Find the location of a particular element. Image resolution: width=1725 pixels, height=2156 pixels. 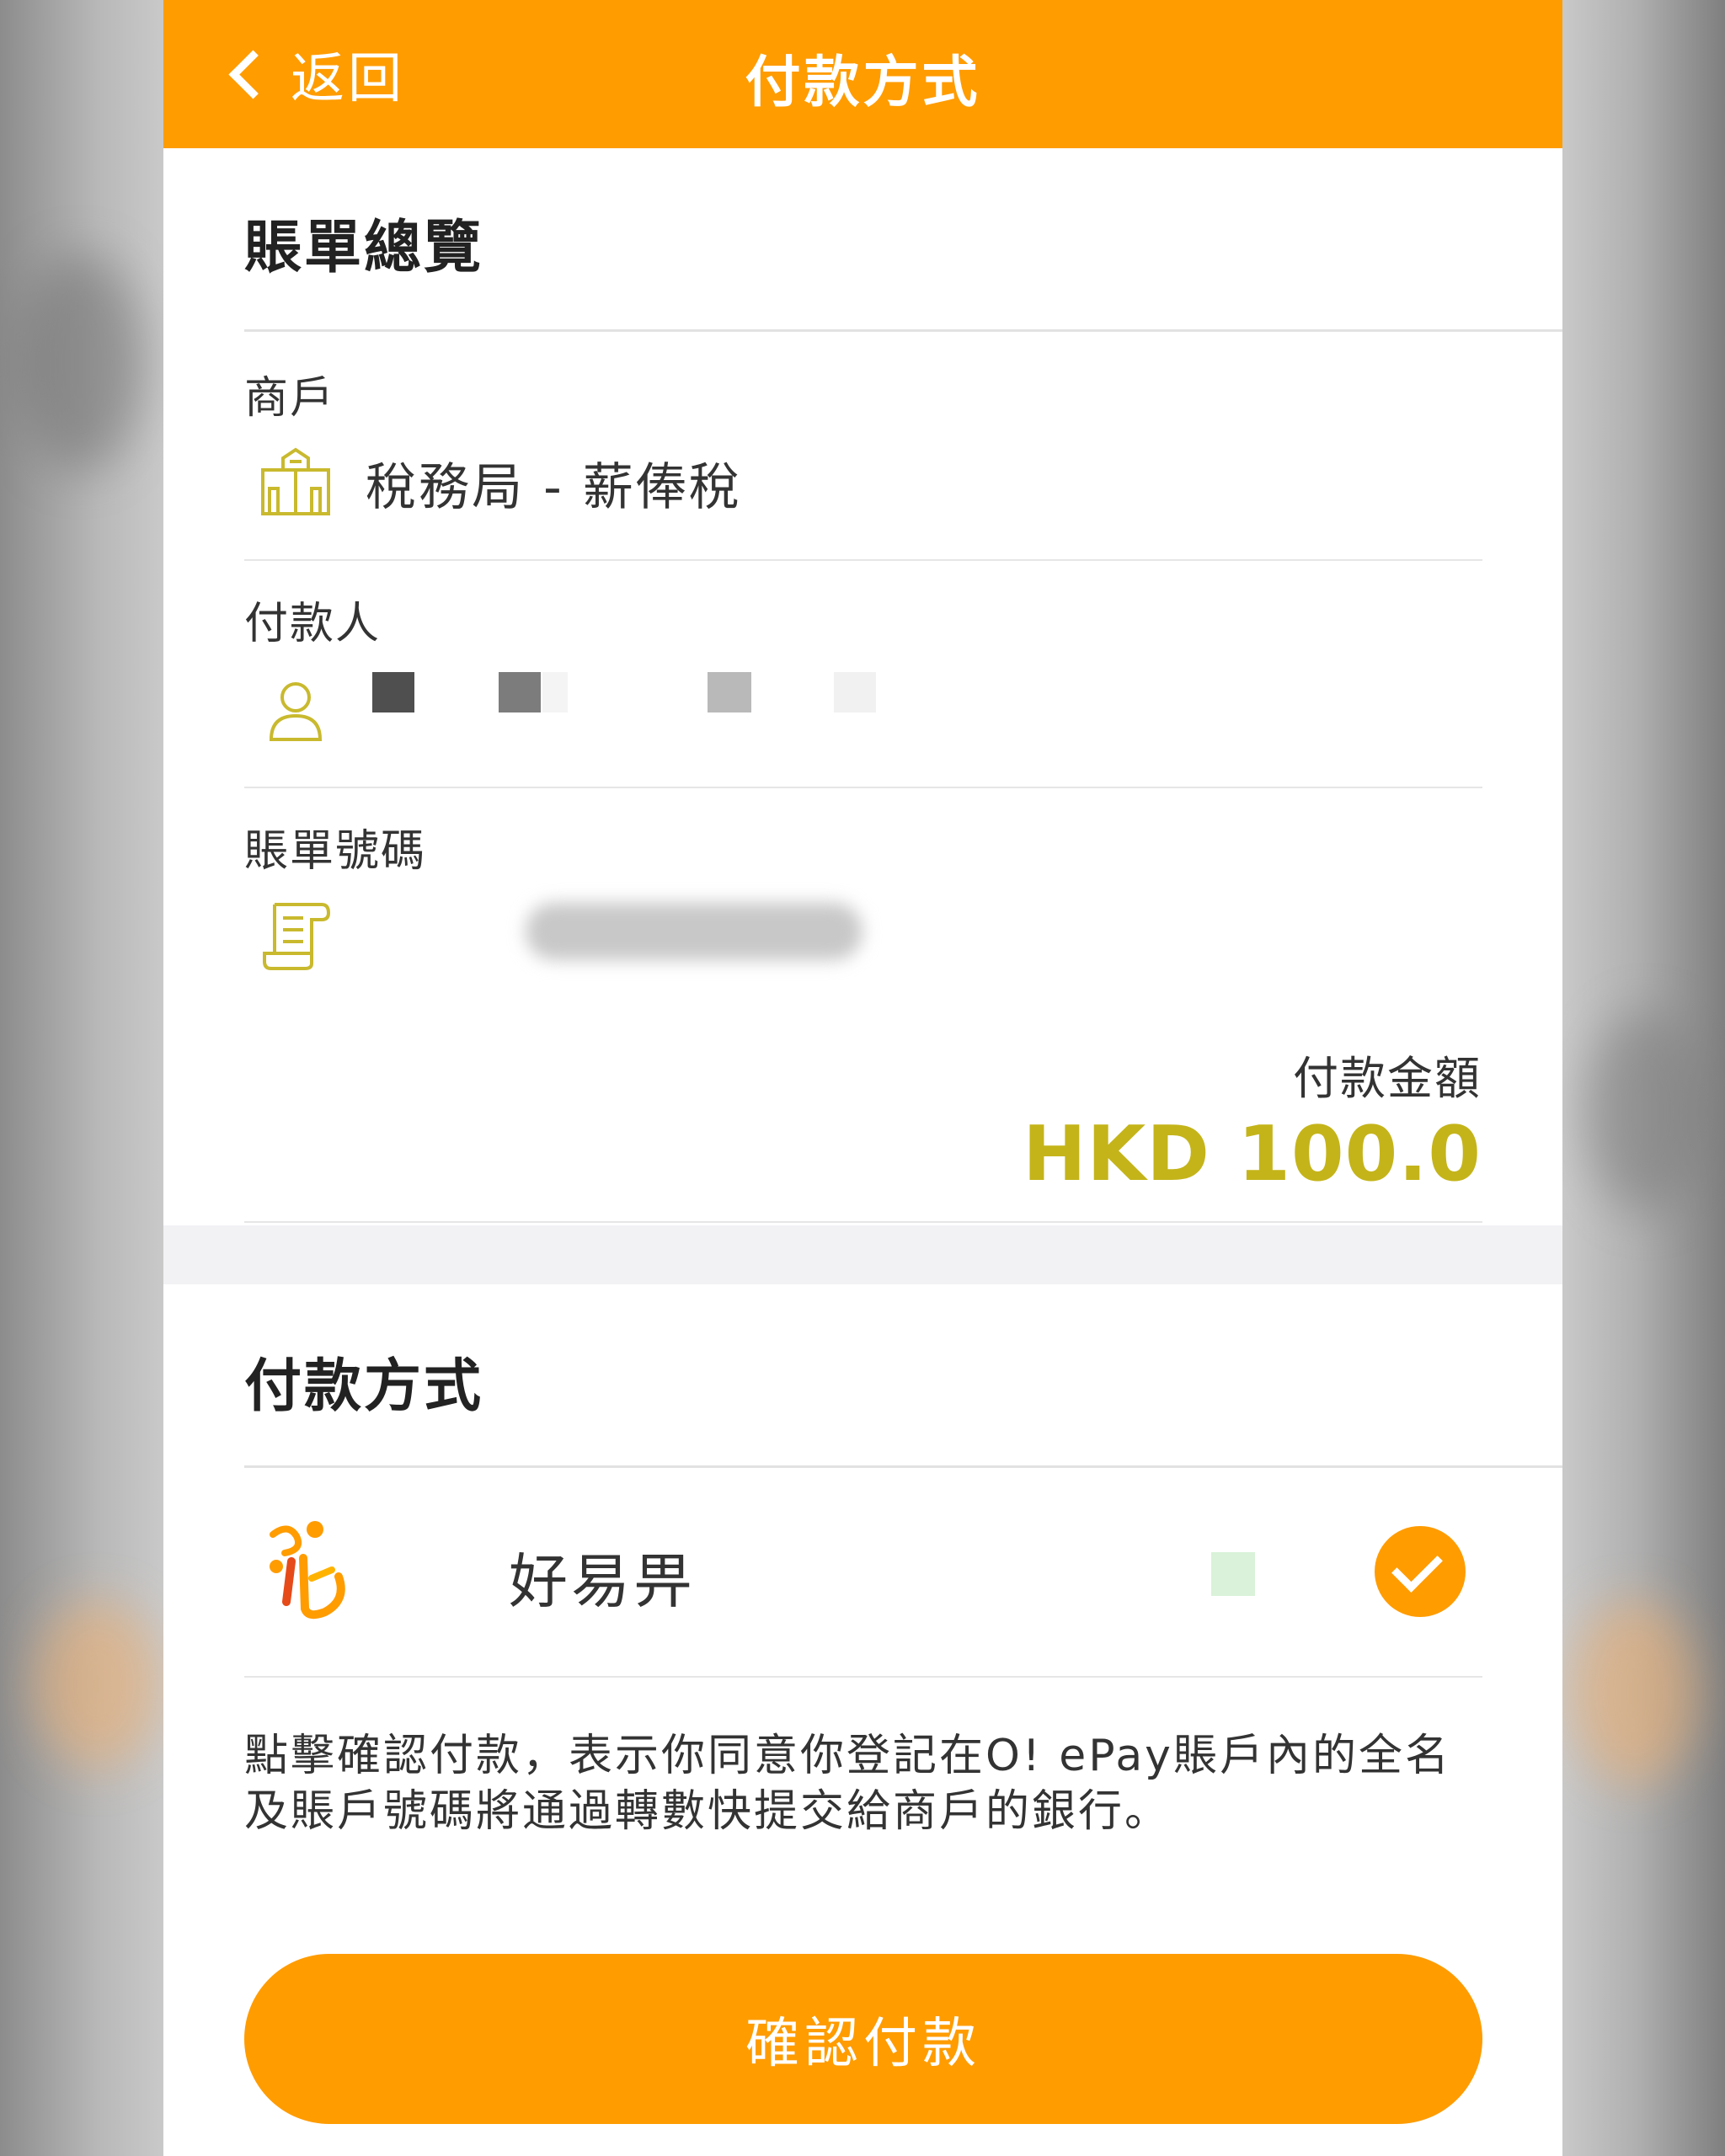

merchant-value: 稅務局 - 薪俸稅 is located at coordinates (554, 487).